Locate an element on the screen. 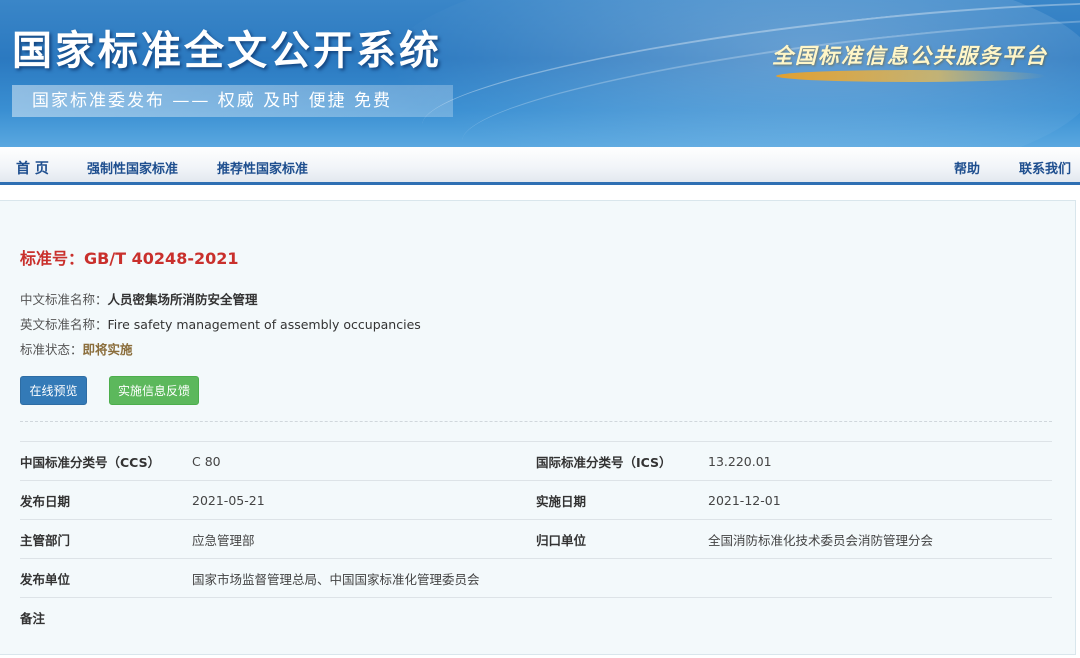 The image size is (1080, 658). nav-contact: 联系我们 is located at coordinates (1045, 167).